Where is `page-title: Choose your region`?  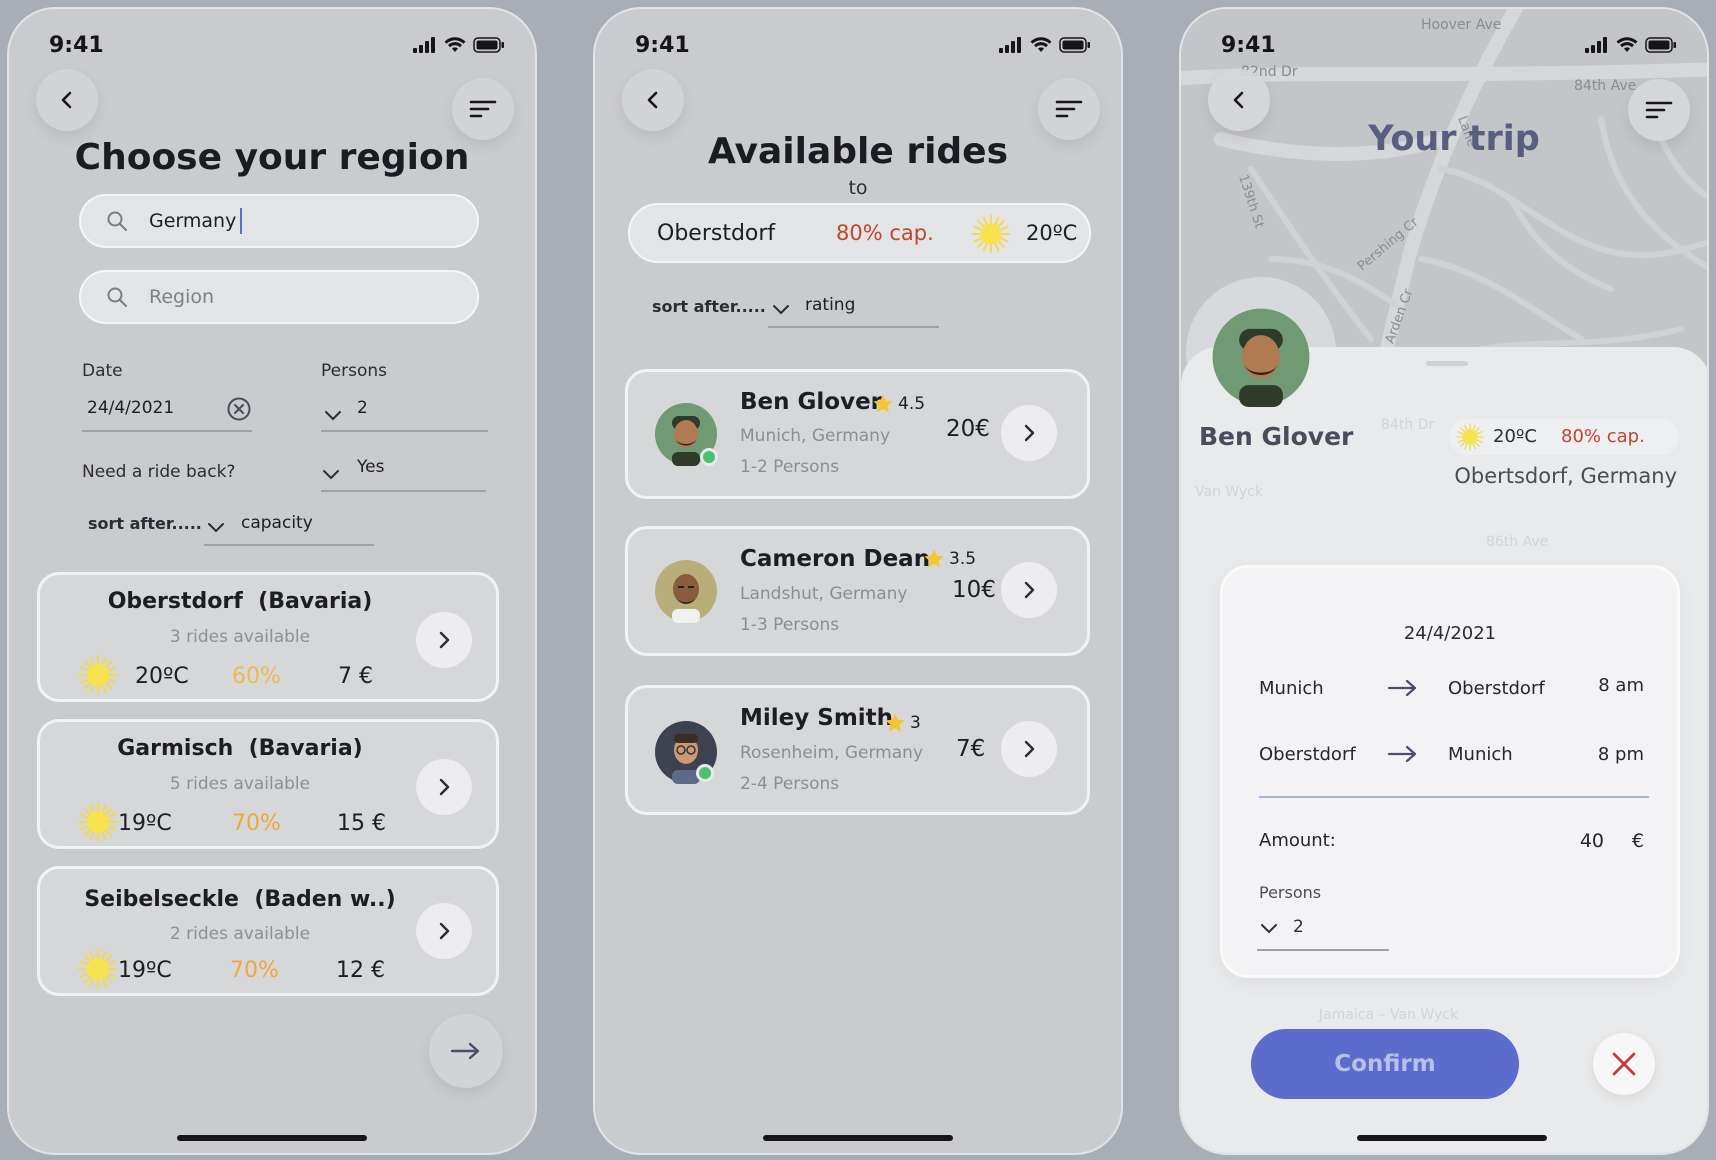
page-title: Choose your region is located at coordinates (272, 157).